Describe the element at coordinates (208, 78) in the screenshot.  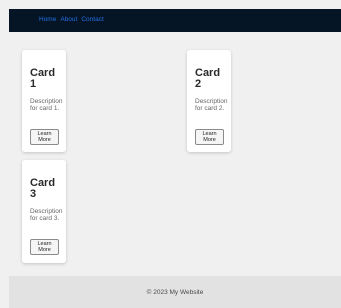
I see `card-title: Card 2` at that location.